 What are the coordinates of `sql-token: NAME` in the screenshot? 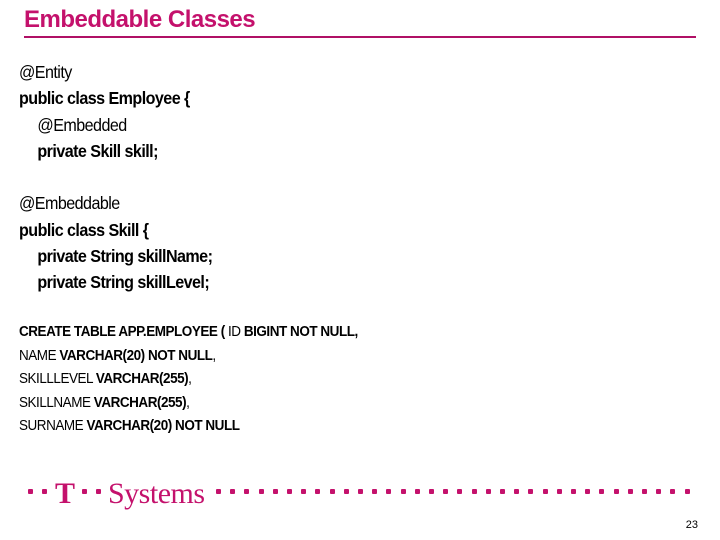 It's located at (39, 355).